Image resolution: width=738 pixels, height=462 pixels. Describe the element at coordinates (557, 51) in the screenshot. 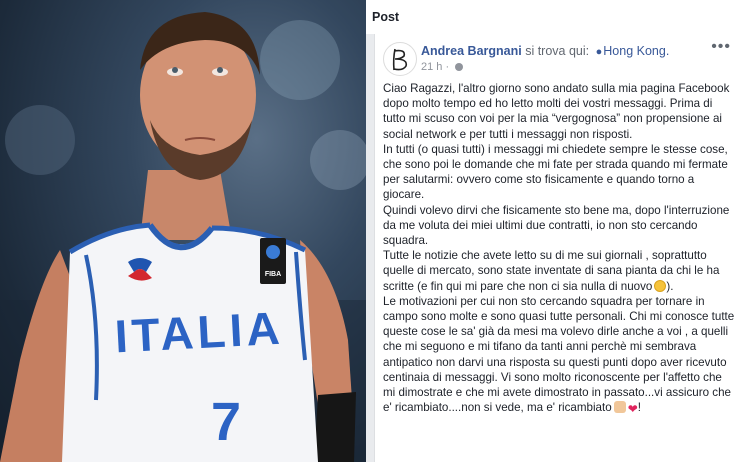

I see `location-prefix: si trova qui:` at that location.